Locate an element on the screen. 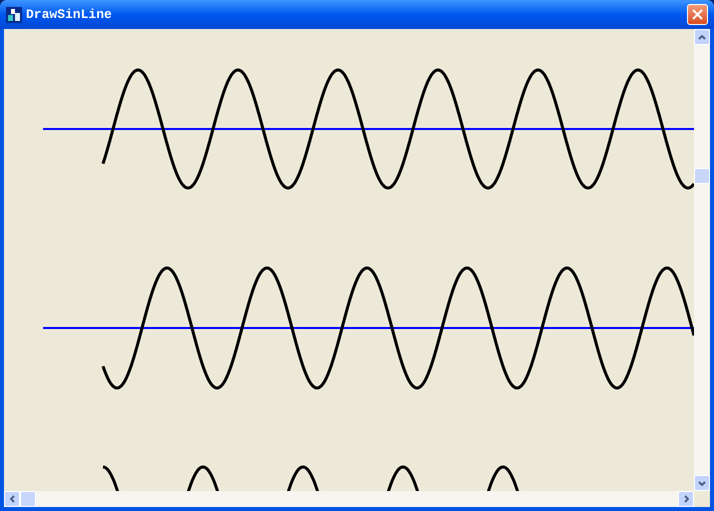 This screenshot has width=714, height=511. scroll-left-button is located at coordinates (12, 499).